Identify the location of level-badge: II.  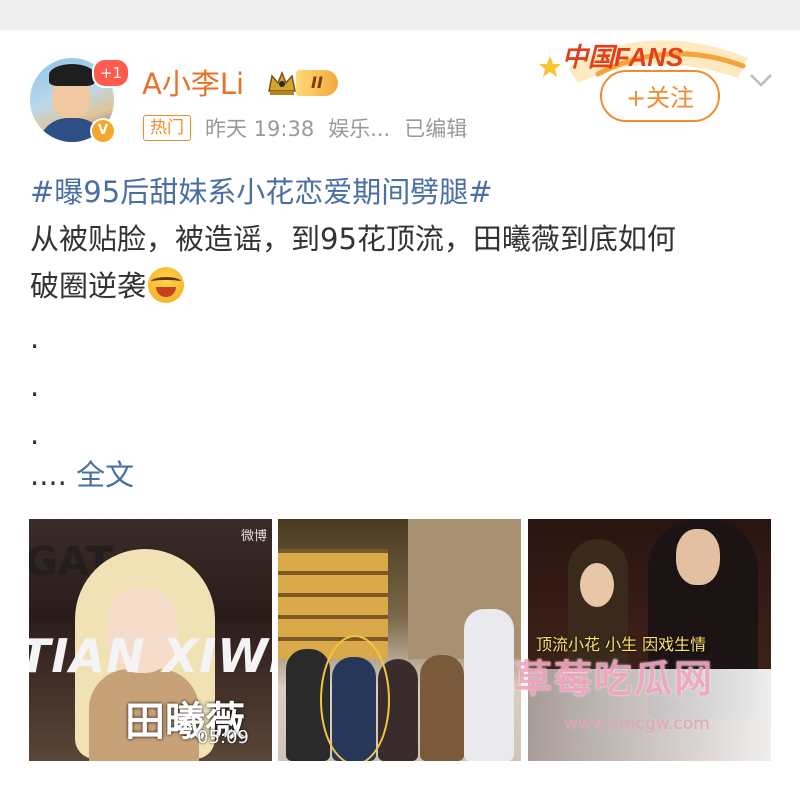
(317, 83).